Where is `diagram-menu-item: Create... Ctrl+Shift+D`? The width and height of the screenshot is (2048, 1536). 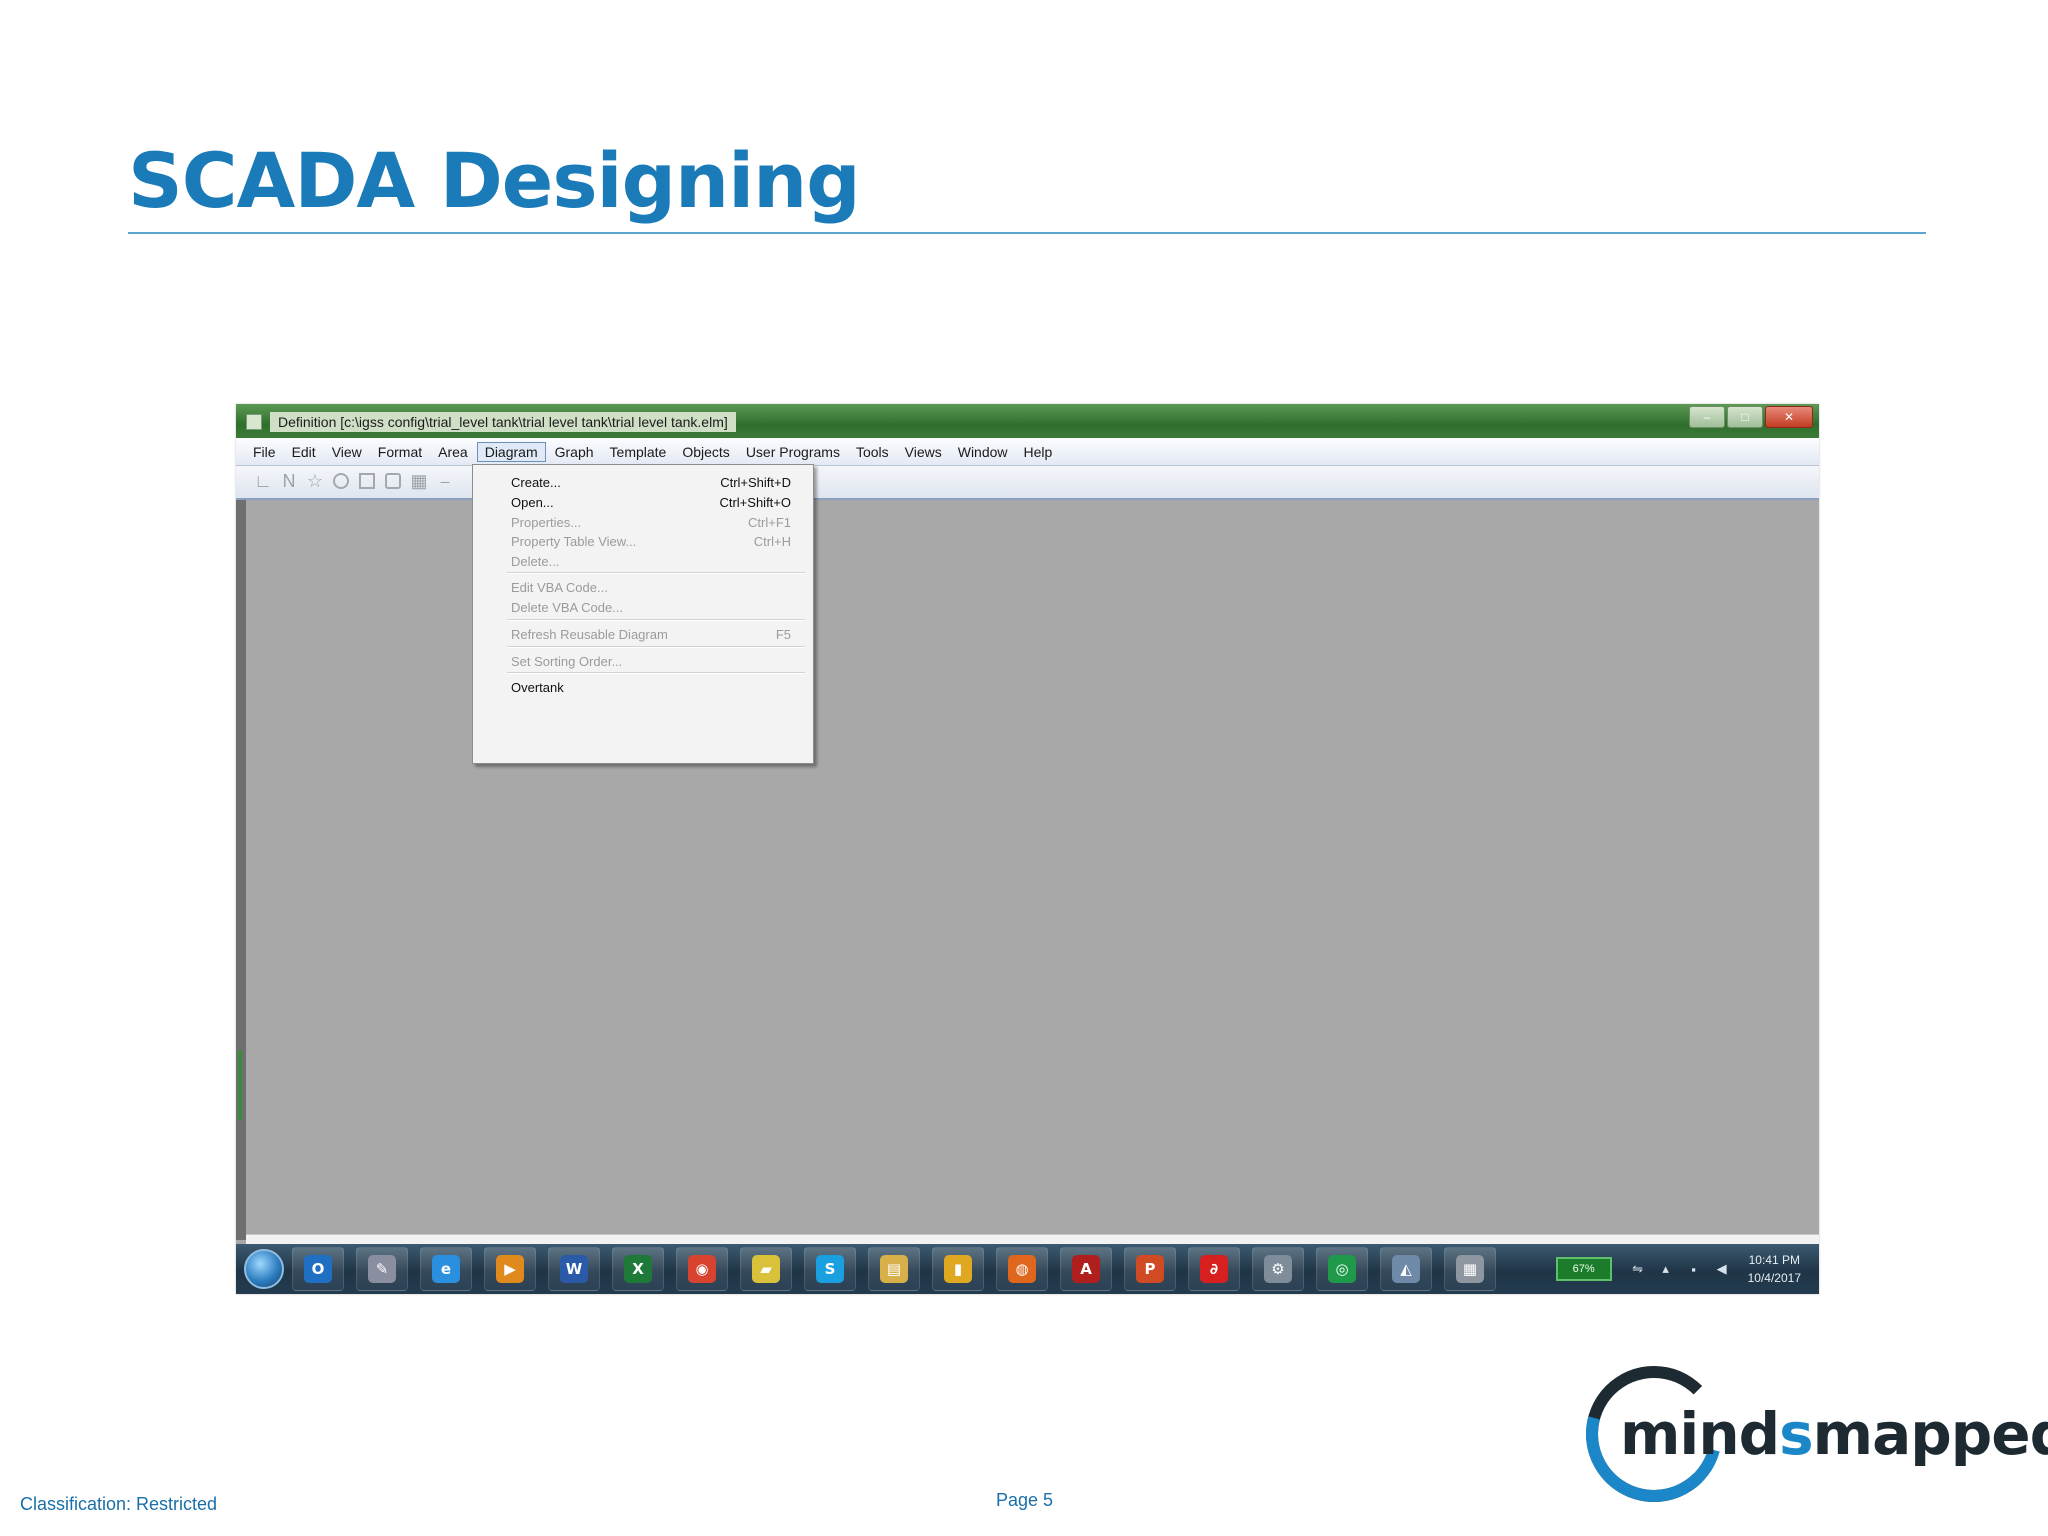
diagram-menu-item: Create... Ctrl+Shift+D is located at coordinates (651, 485).